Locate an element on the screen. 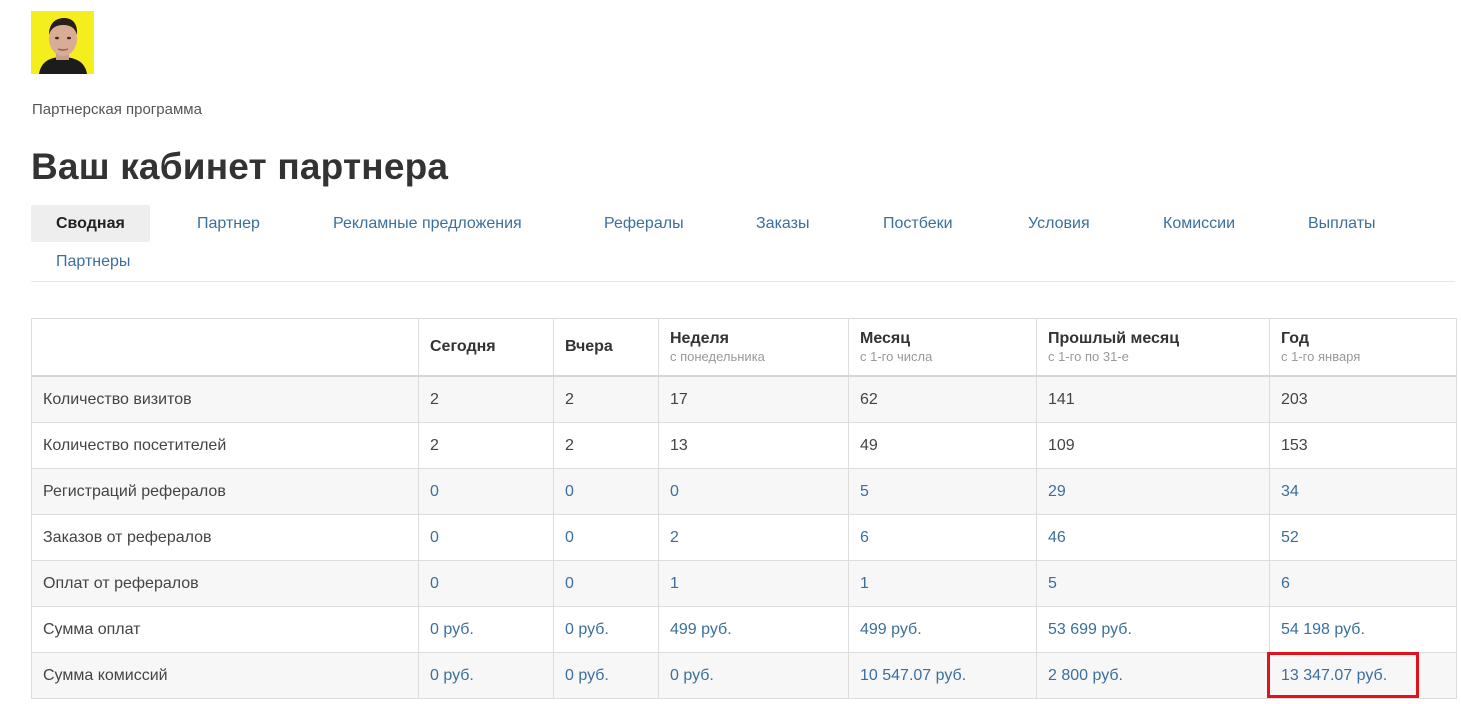  table-cell: 52 is located at coordinates (1363, 537).